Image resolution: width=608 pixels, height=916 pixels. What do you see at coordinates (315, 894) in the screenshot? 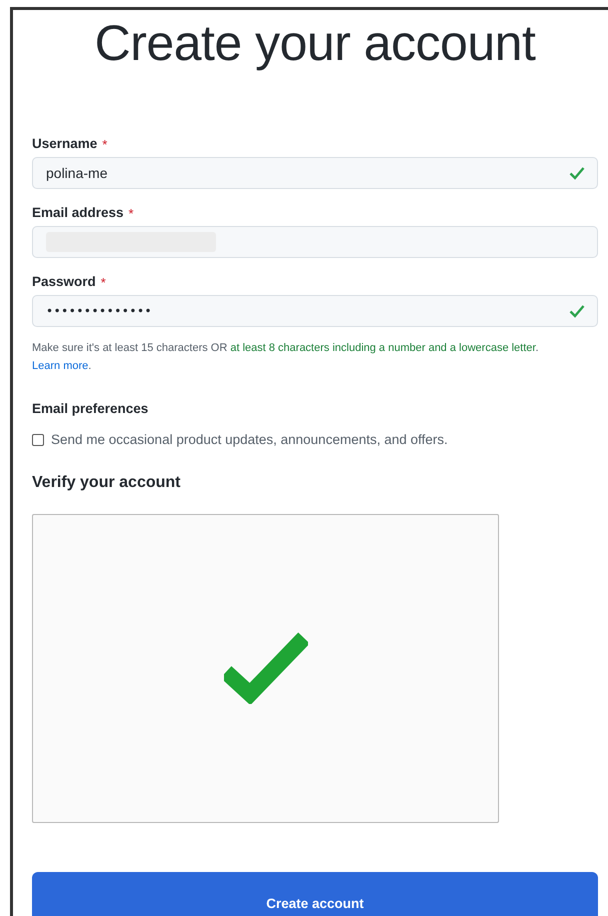
I see `create-account-button: Create account` at bounding box center [315, 894].